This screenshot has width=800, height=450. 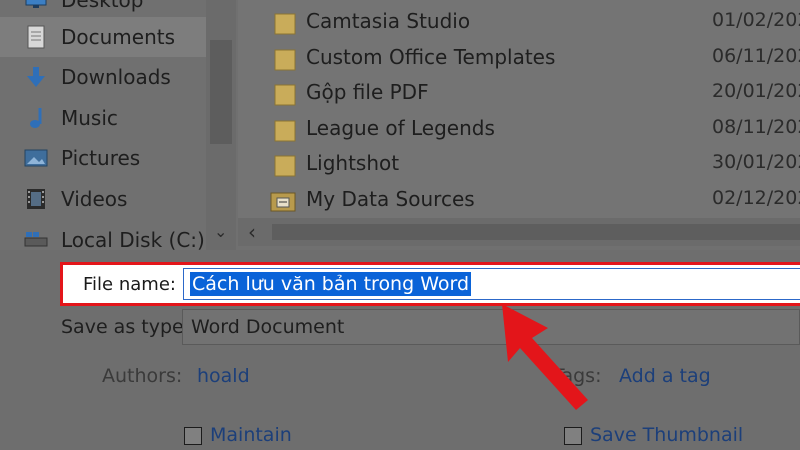 I want to click on nav-item-music: Music, so click(x=103, y=118).